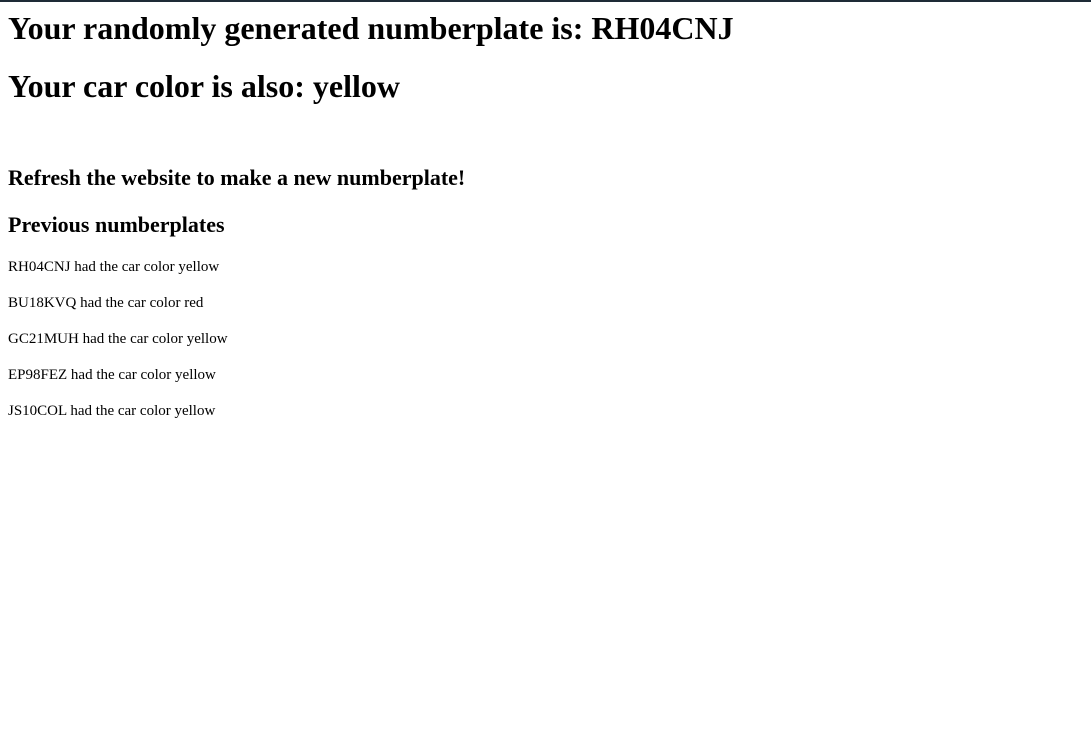 This screenshot has height=746, width=1091. Describe the element at coordinates (356, 86) in the screenshot. I see `car-color-value: yellow` at that location.